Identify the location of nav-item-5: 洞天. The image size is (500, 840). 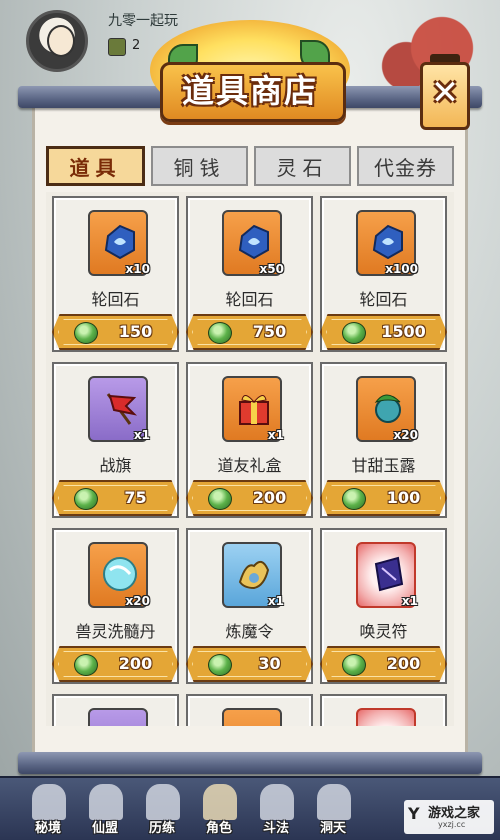
(333, 809).